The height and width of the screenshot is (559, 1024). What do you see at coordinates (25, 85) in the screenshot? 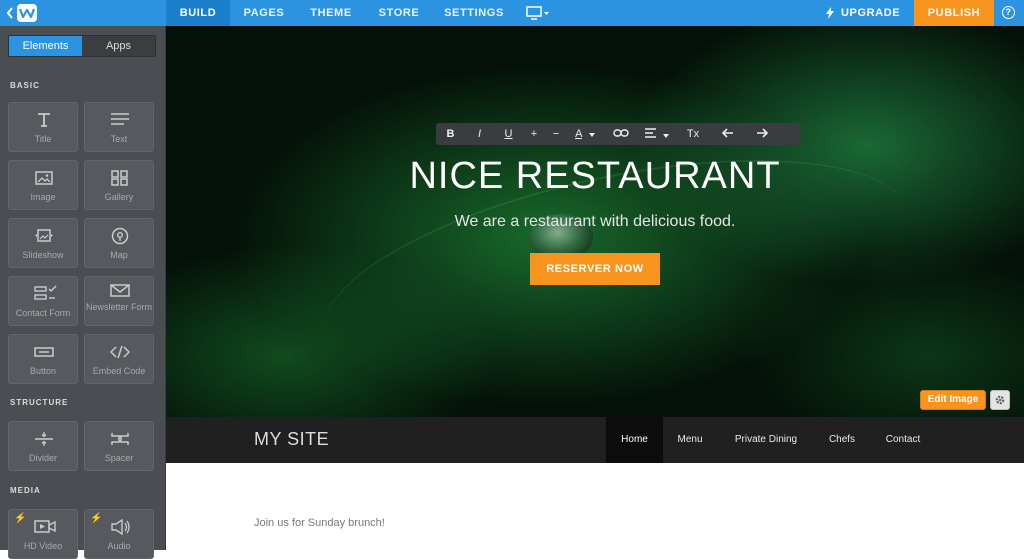
I see `section-basic: BASIC` at bounding box center [25, 85].